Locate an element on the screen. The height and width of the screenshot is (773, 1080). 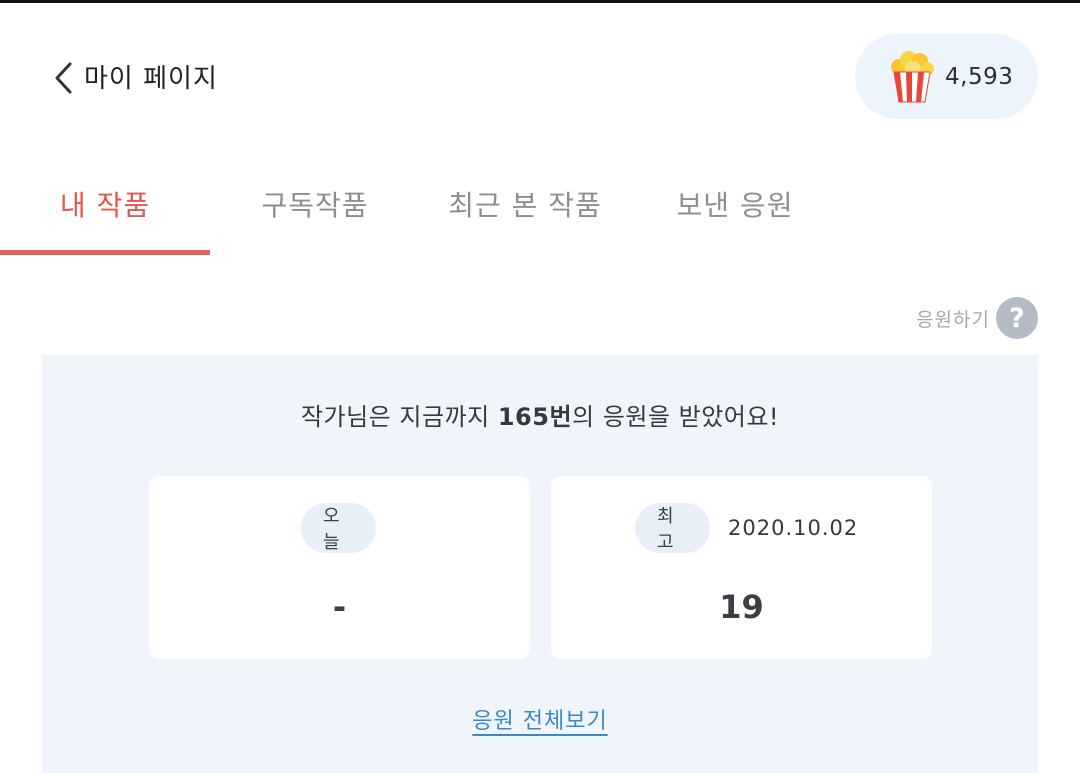
active-tab-indicator is located at coordinates (105, 252).